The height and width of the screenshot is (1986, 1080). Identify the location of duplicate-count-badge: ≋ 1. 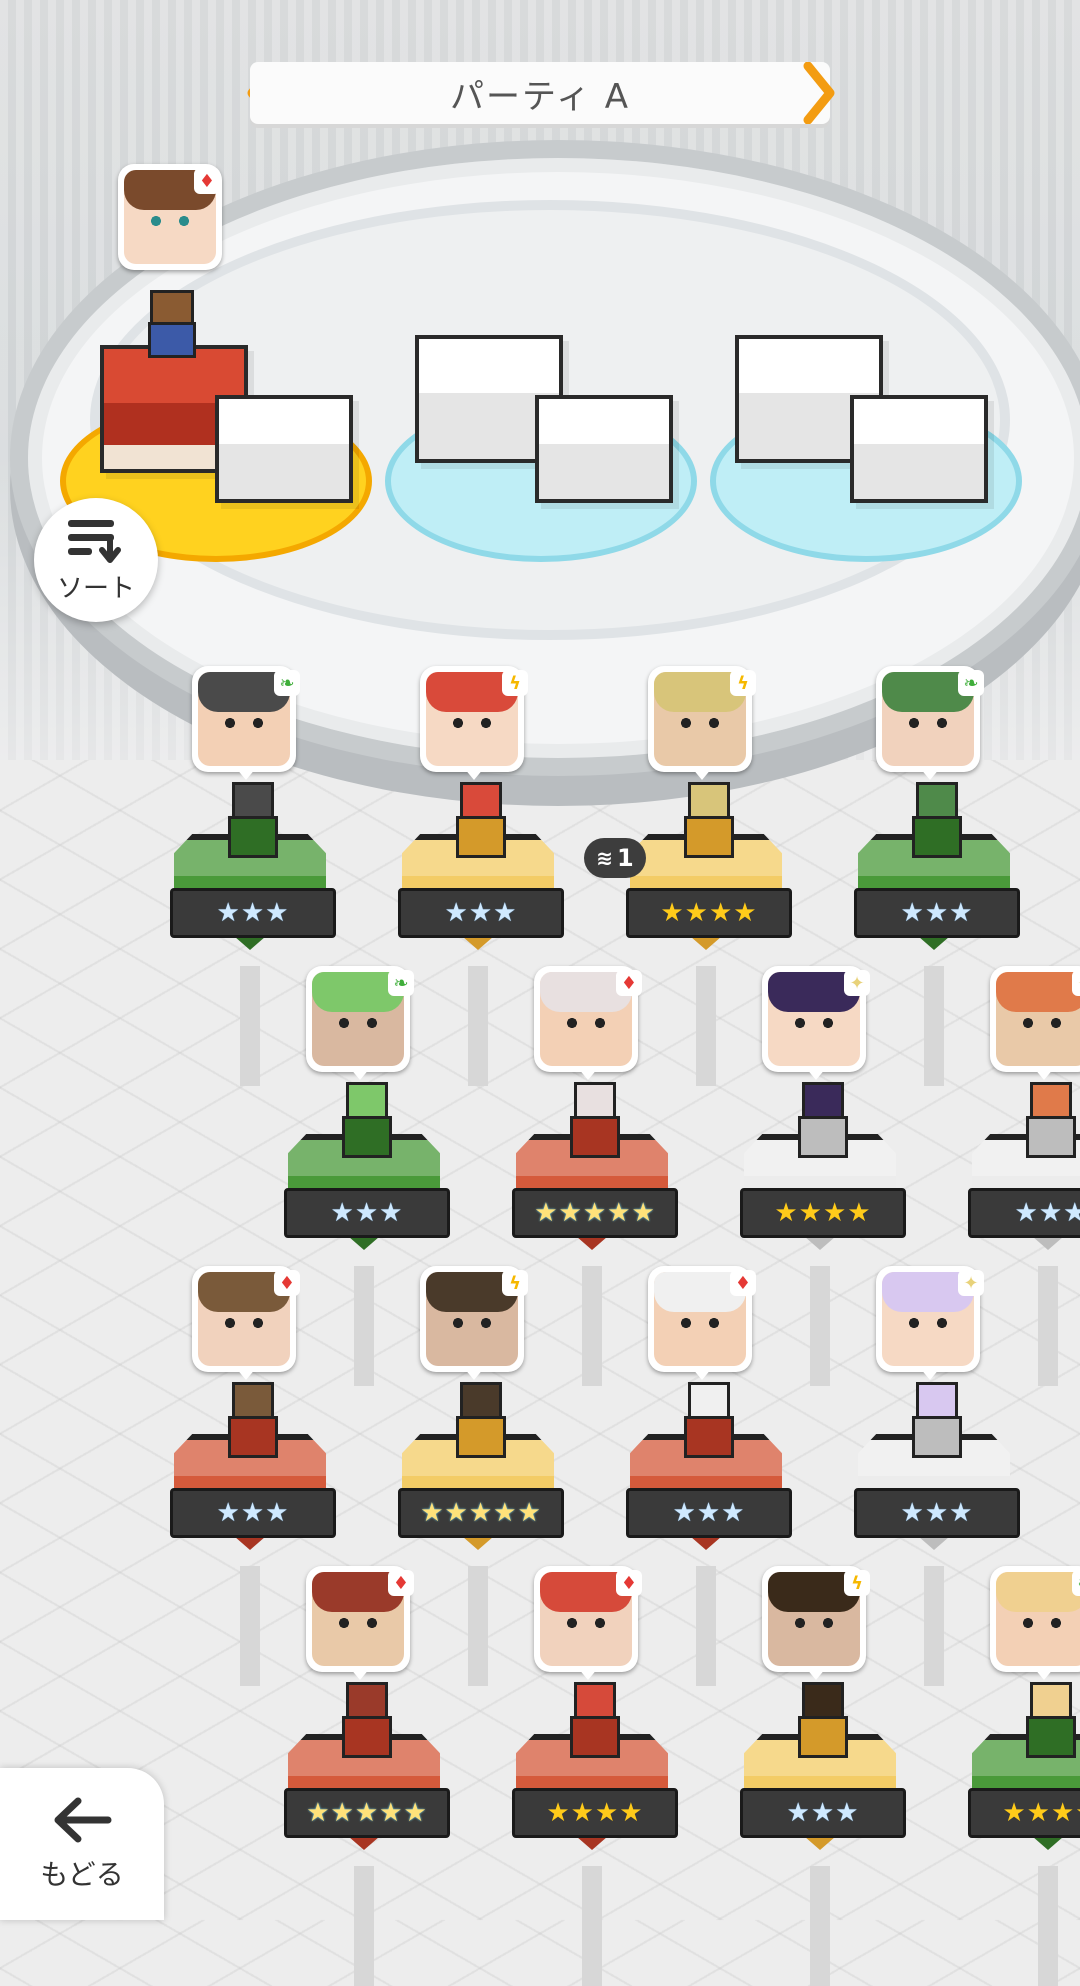
(615, 858).